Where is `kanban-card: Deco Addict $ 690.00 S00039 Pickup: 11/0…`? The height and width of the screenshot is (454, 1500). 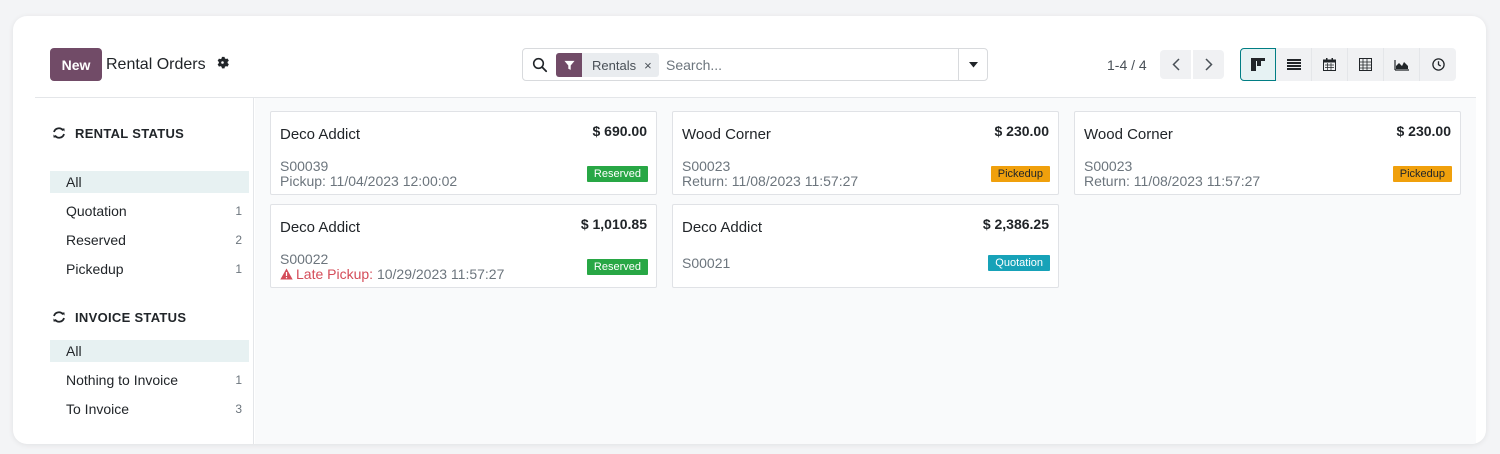 kanban-card: Deco Addict $ 690.00 S00039 Pickup: 11/0… is located at coordinates (463, 153).